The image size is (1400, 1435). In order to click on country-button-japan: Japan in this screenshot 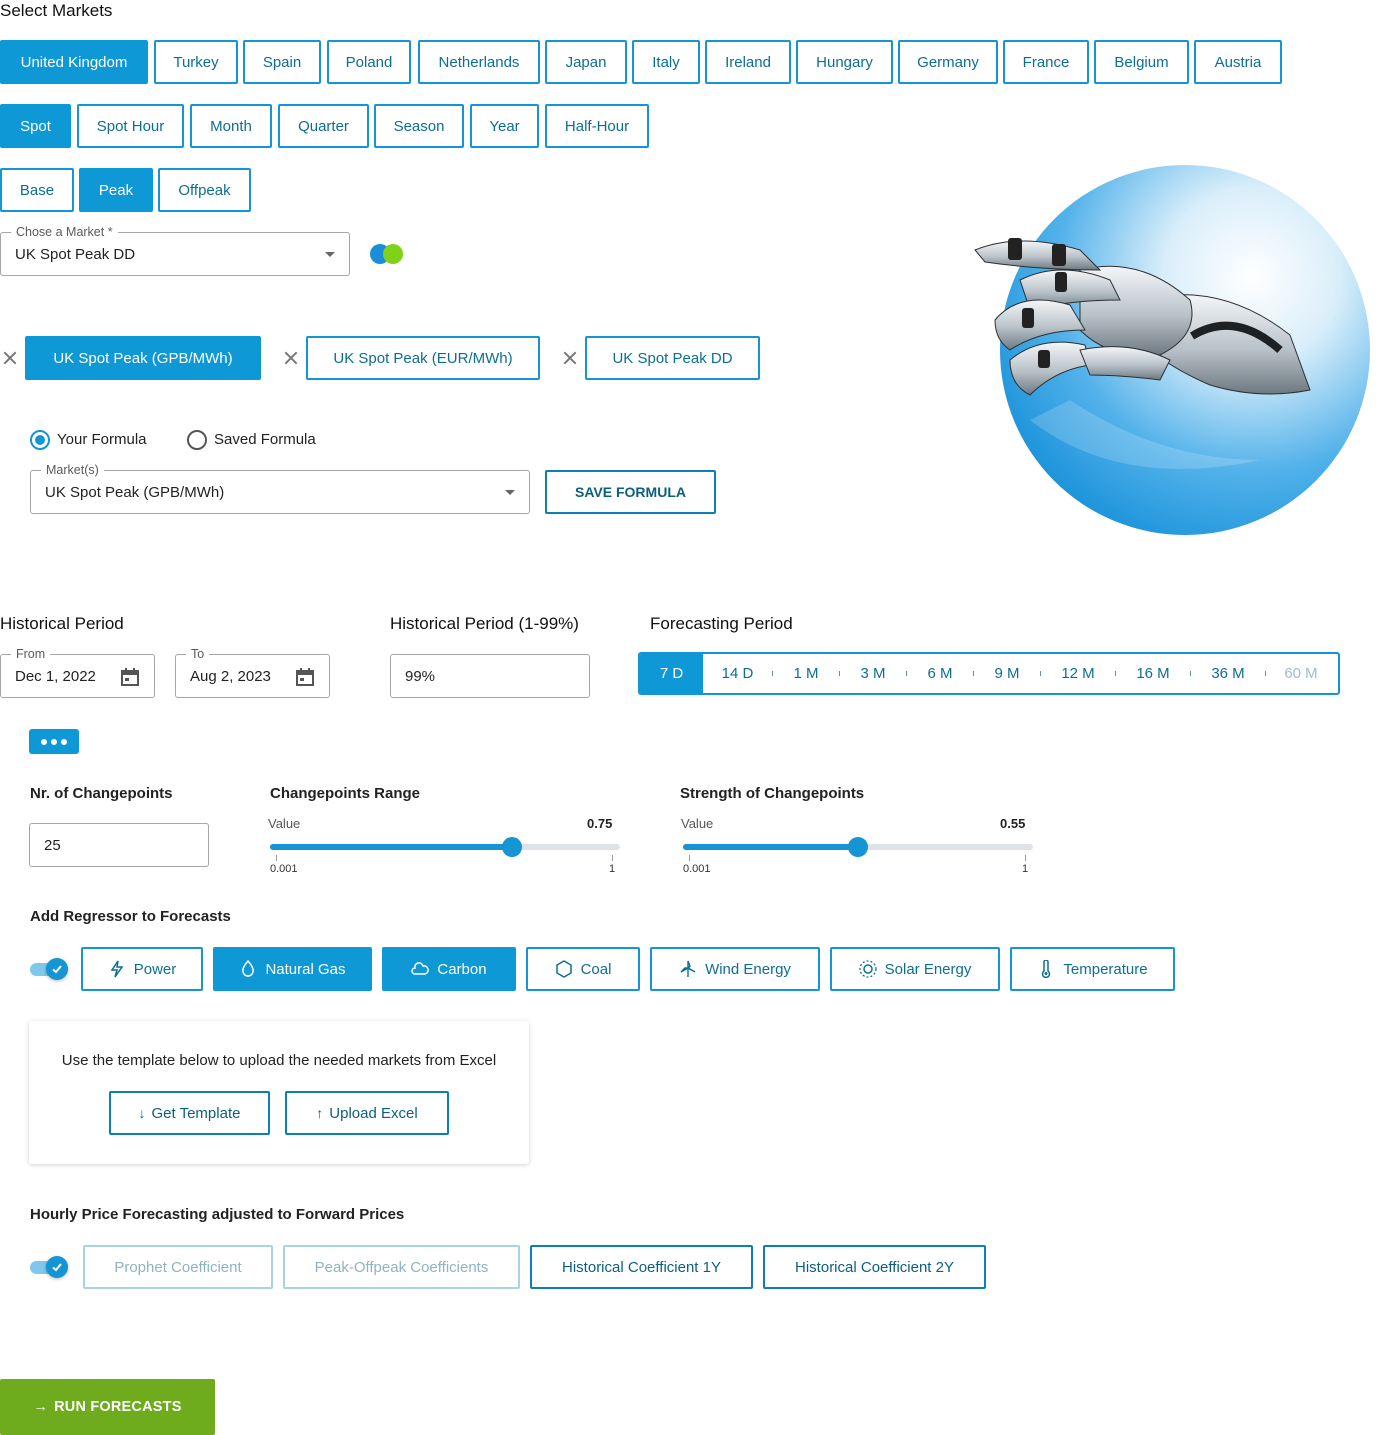, I will do `click(586, 62)`.